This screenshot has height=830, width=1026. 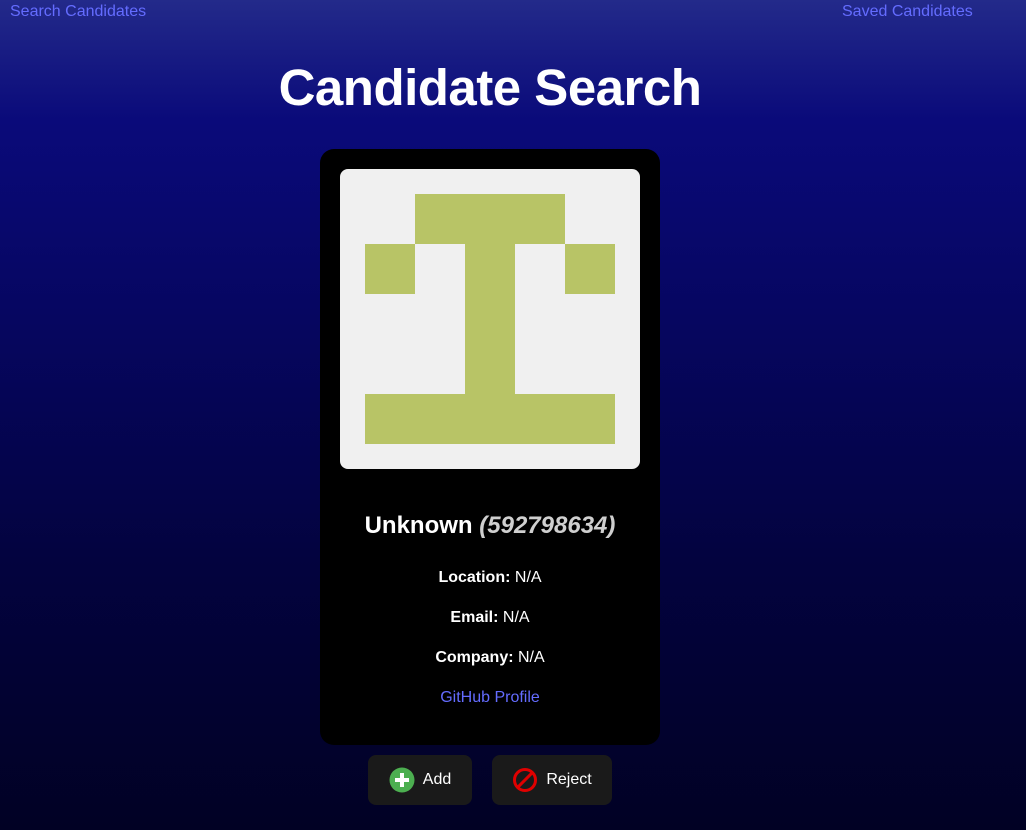 I want to click on candidate-avatar, so click(x=490, y=319).